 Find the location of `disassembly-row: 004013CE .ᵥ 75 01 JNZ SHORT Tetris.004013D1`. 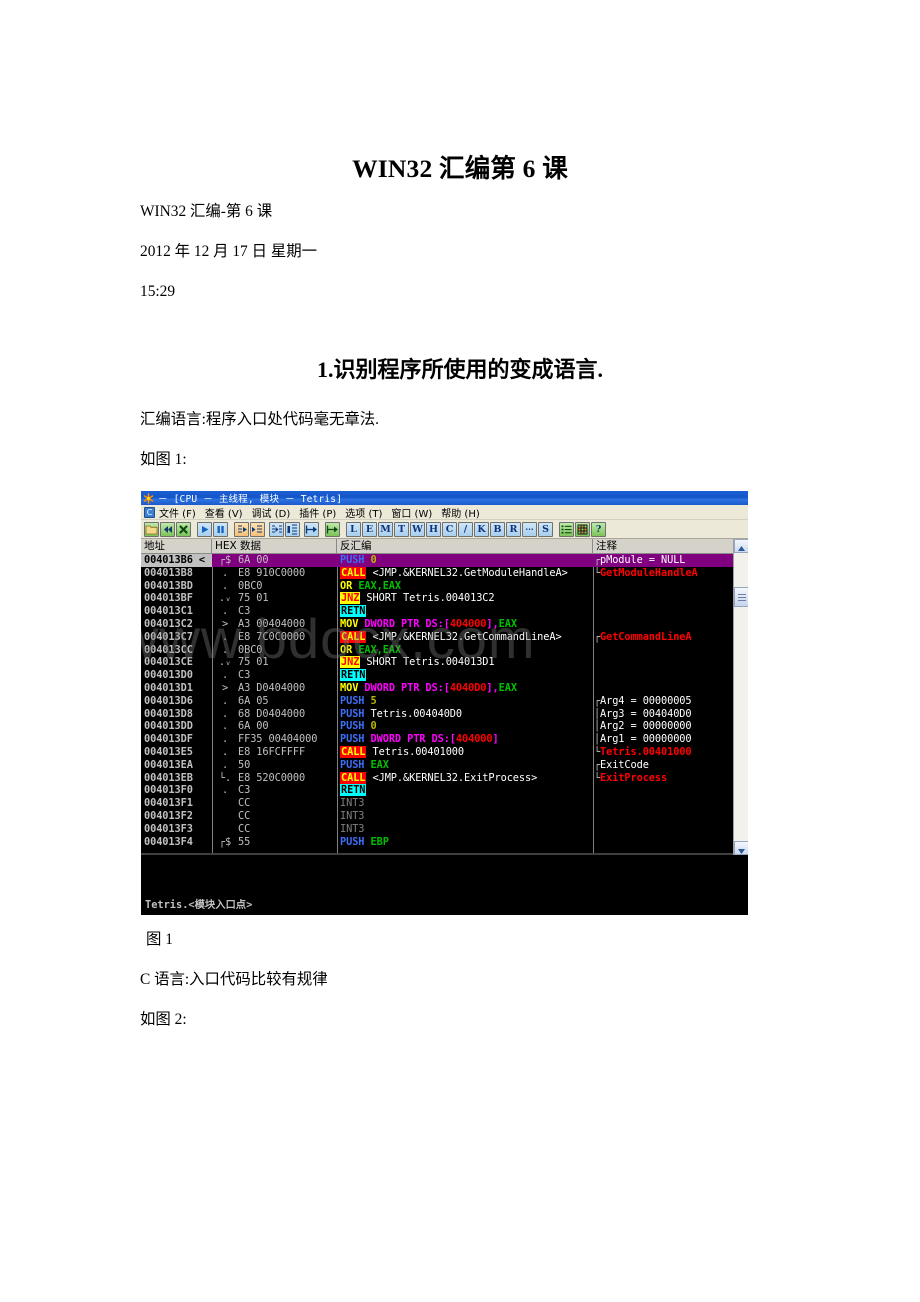

disassembly-row: 004013CE .ᵥ 75 01 JNZ SHORT Tetris.004013D1 is located at coordinates (437, 663).